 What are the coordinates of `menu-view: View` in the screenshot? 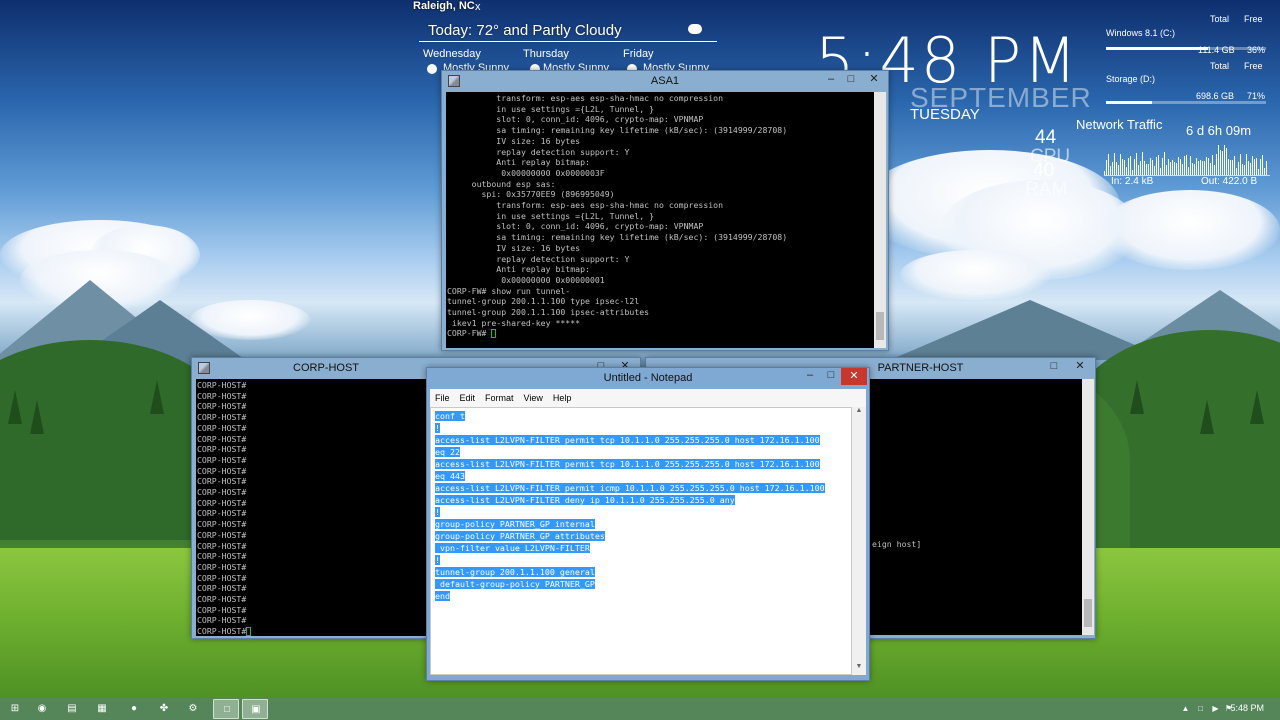 It's located at (533, 398).